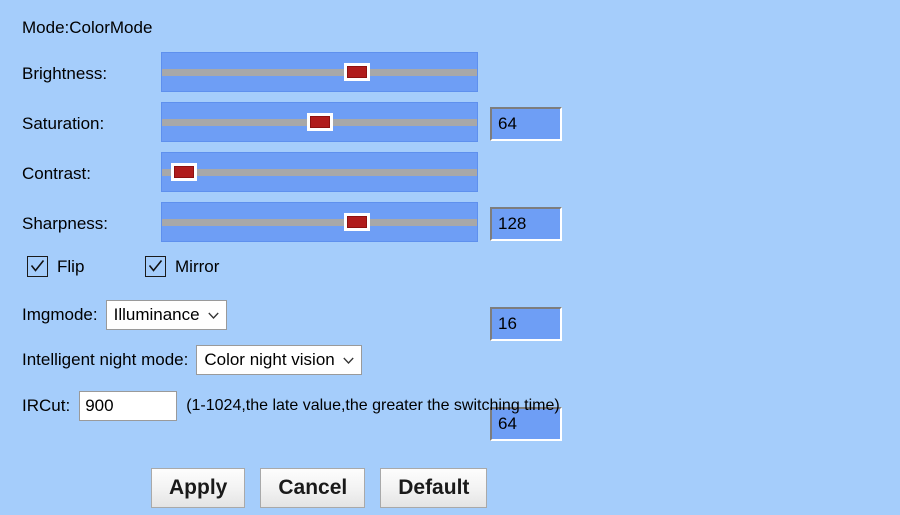 This screenshot has height=515, width=900. Describe the element at coordinates (357, 72) in the screenshot. I see `slider-thumb-brightness` at that location.